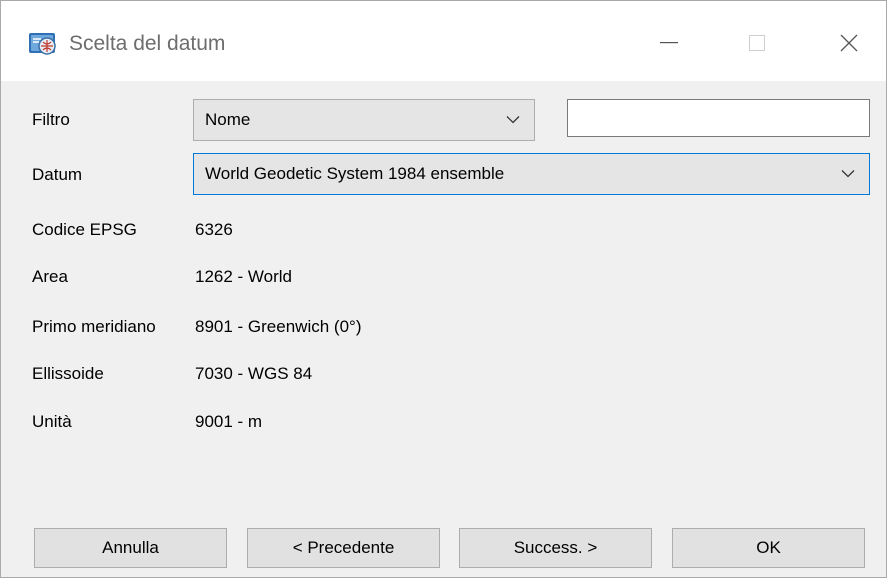 The height and width of the screenshot is (578, 887). What do you see at coordinates (84, 229) in the screenshot?
I see `epsg-code-label: Codice EPSG` at bounding box center [84, 229].